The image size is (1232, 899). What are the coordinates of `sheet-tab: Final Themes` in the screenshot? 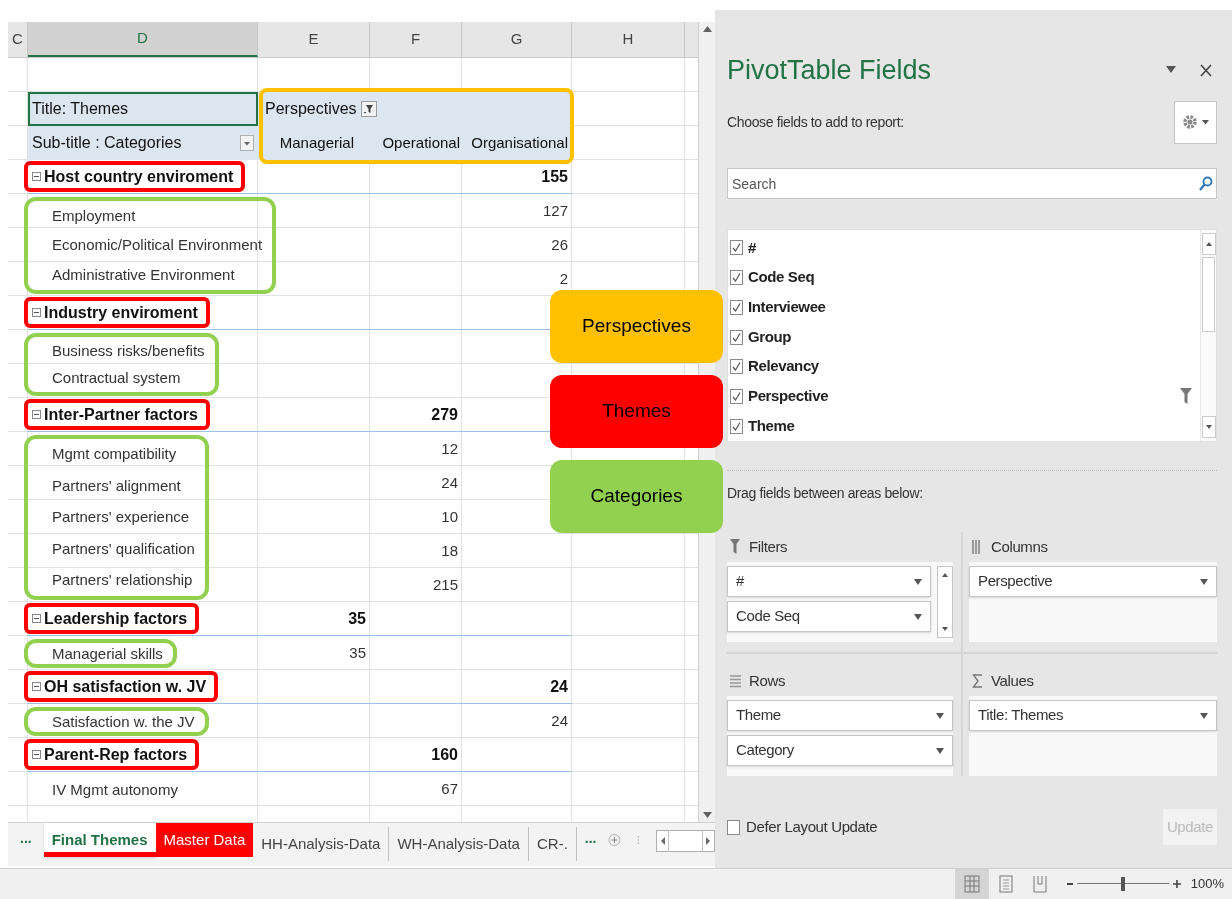 It's located at (99, 840).